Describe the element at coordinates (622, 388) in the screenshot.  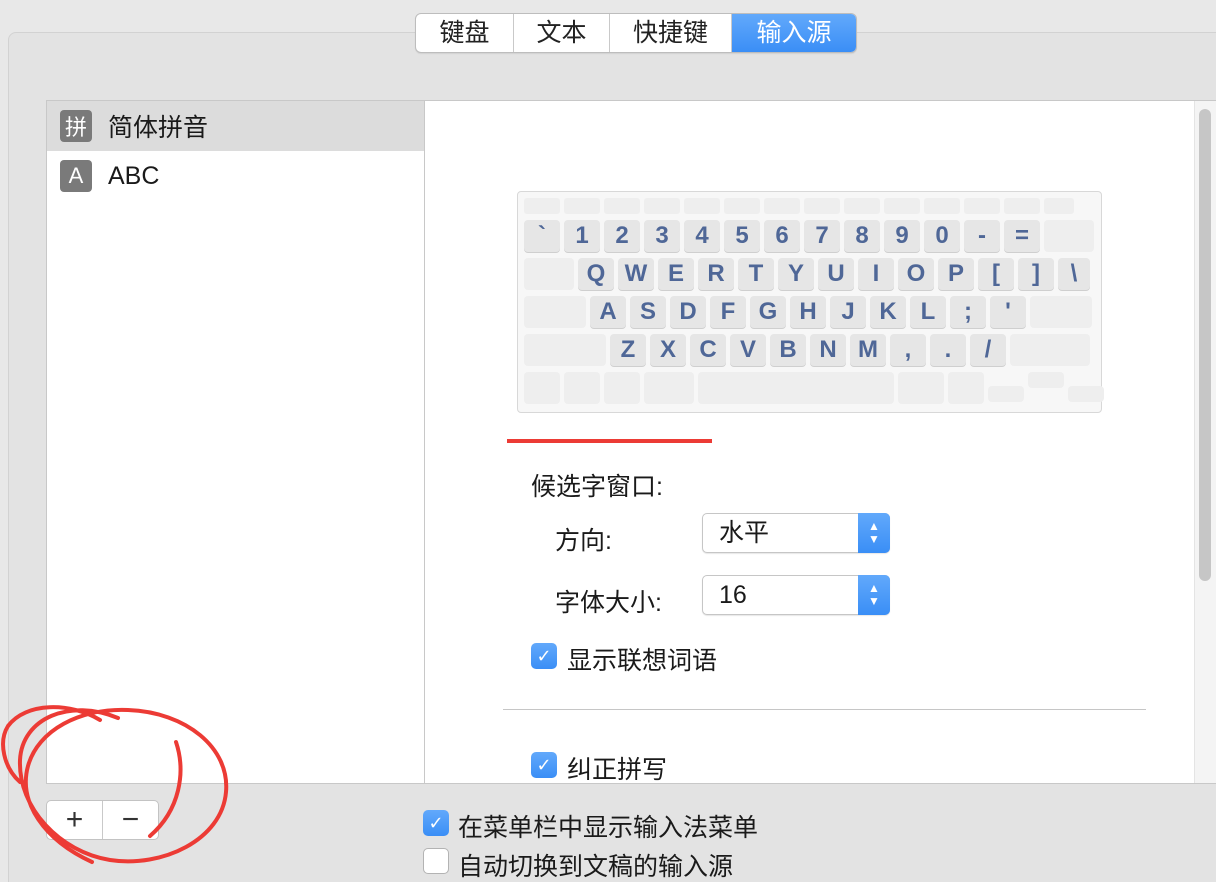
I see `option-key` at that location.